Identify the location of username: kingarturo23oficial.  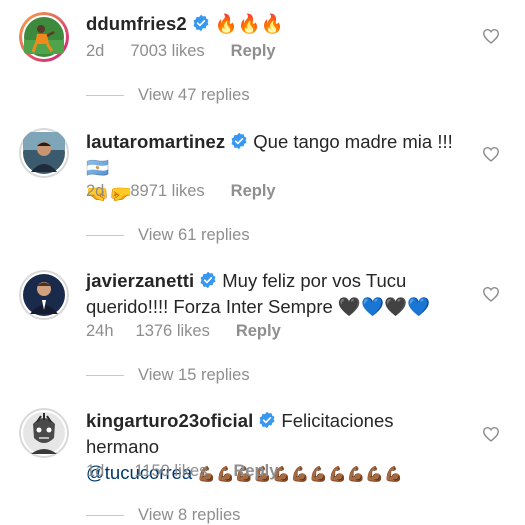
(169, 420).